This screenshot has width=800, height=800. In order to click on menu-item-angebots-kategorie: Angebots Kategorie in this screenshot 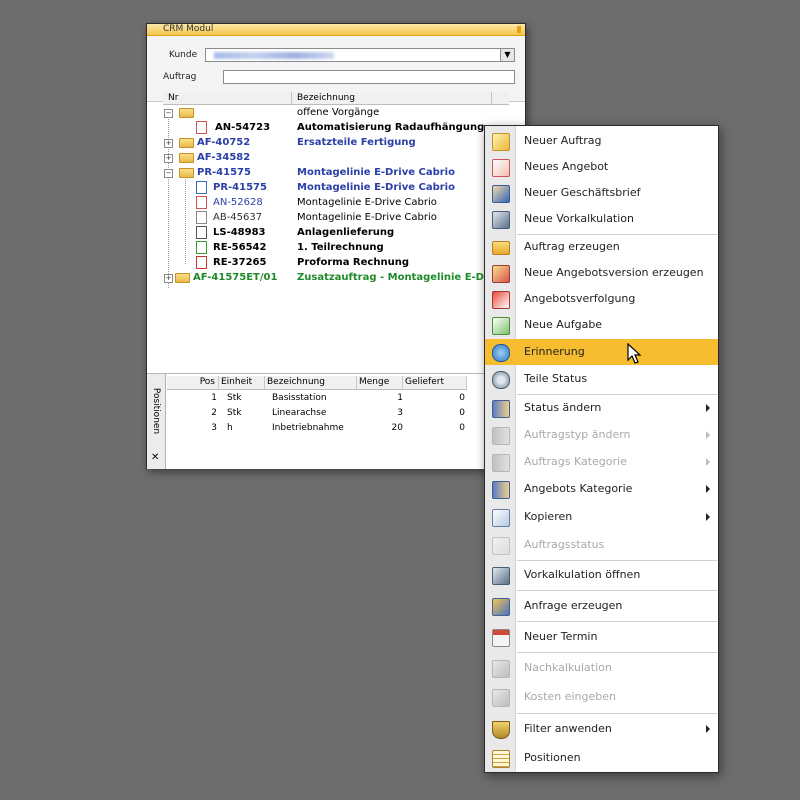, I will do `click(601, 489)`.